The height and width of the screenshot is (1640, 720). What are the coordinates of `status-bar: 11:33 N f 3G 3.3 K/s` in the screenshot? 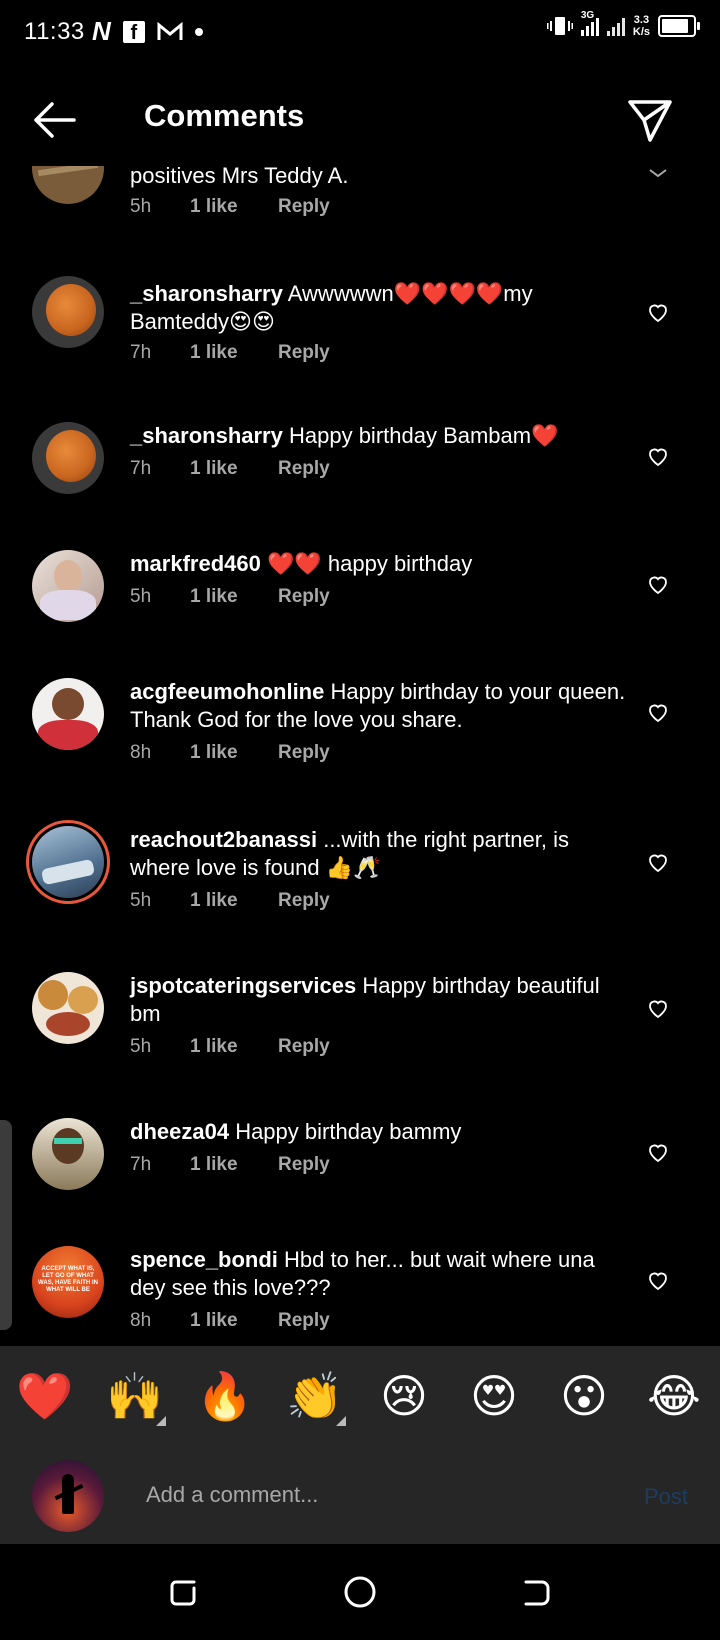 It's located at (360, 32).